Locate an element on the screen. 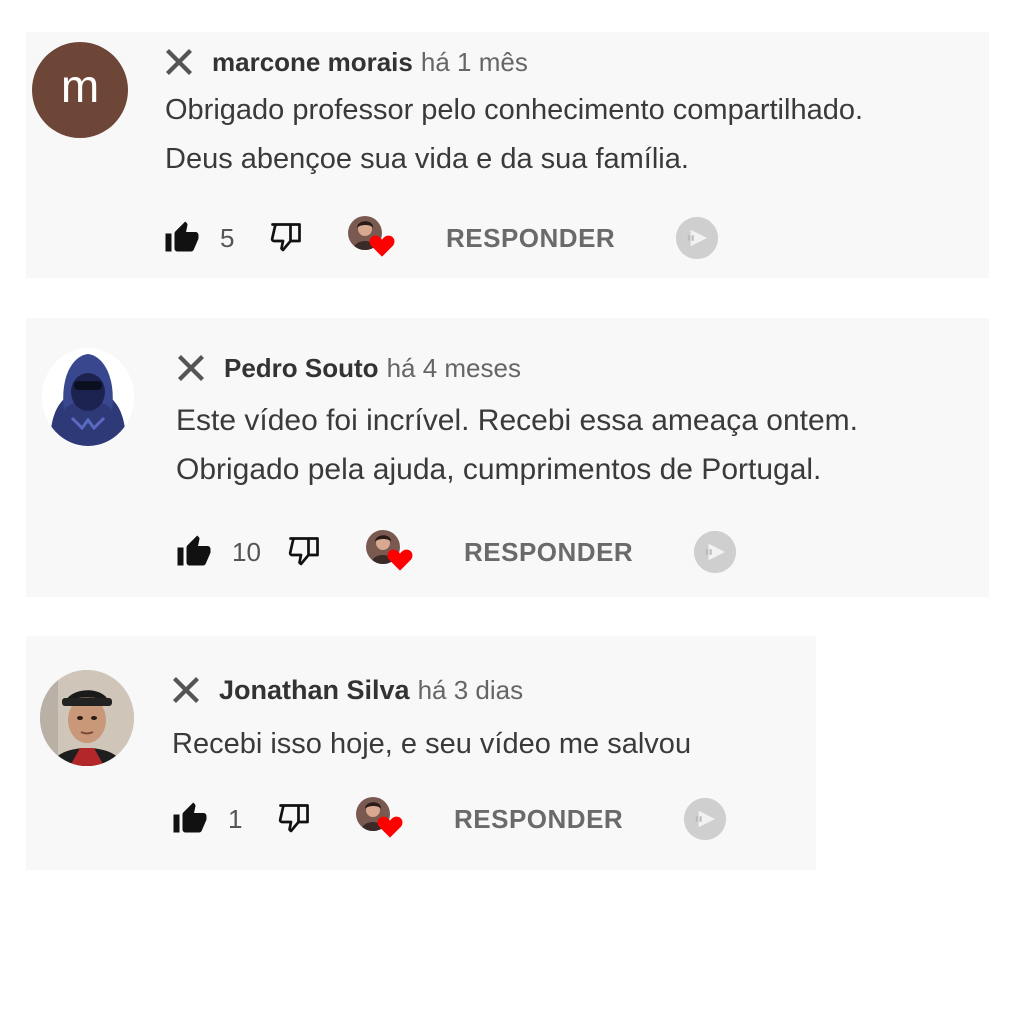 This screenshot has width=1024, height=1024. comment-actions: 10 RESPONDER is located at coordinates (456, 552).